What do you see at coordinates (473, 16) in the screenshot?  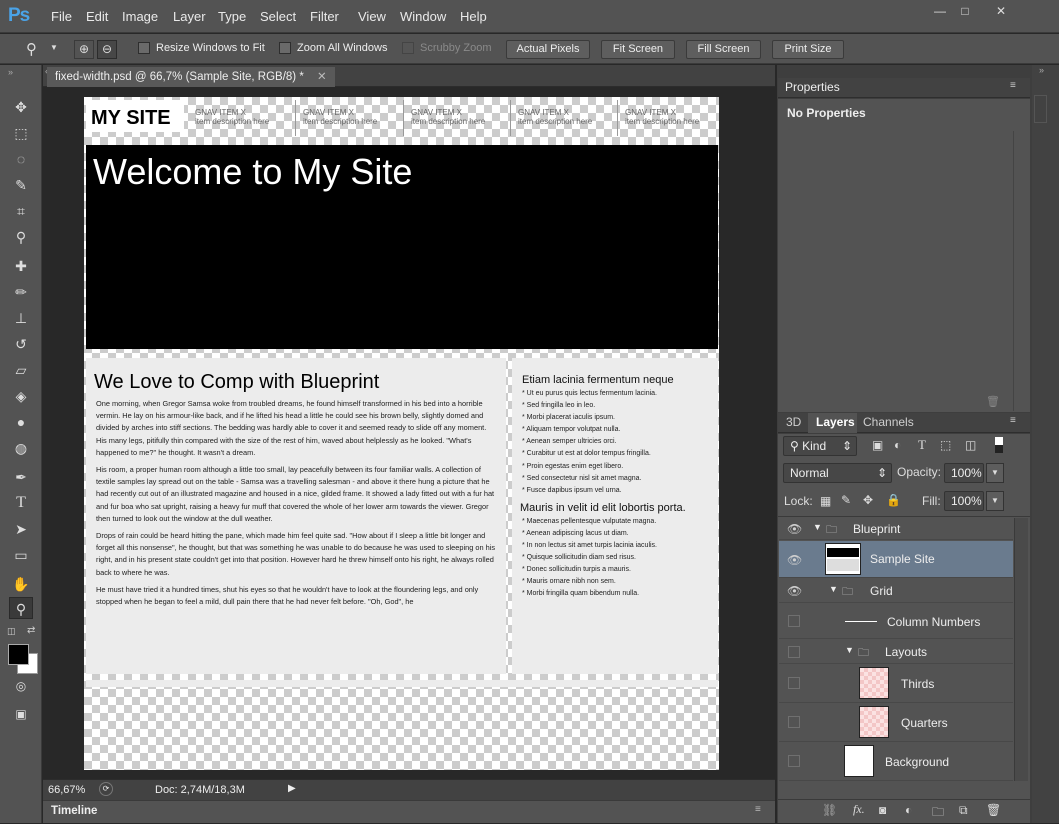 I see `menu-help: Help` at bounding box center [473, 16].